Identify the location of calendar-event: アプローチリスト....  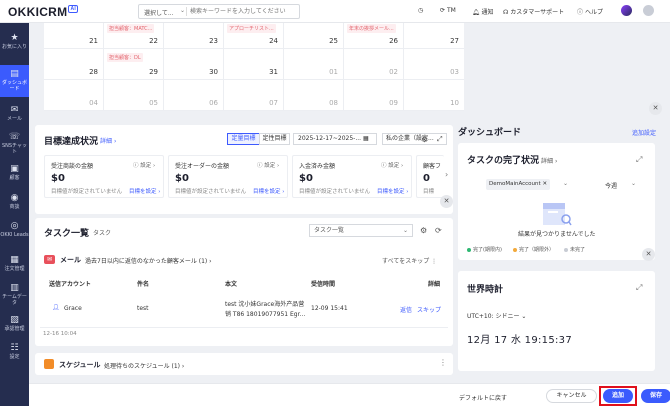
(251, 28).